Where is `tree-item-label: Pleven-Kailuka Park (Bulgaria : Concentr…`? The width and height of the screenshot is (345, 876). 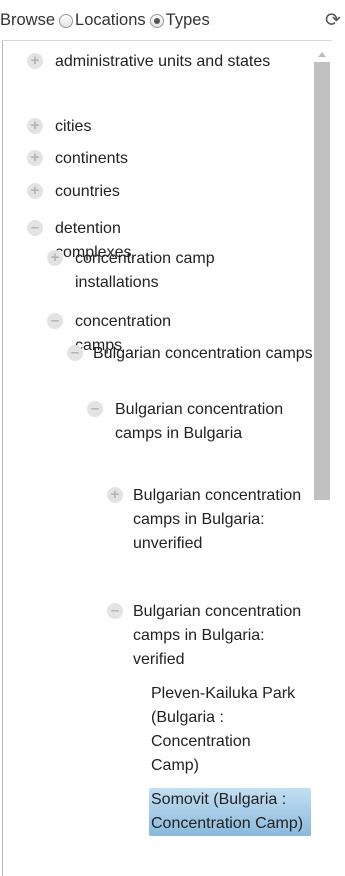
tree-item-label: Pleven-Kailuka Park (Bulgaria : Concentr… is located at coordinates (226, 730).